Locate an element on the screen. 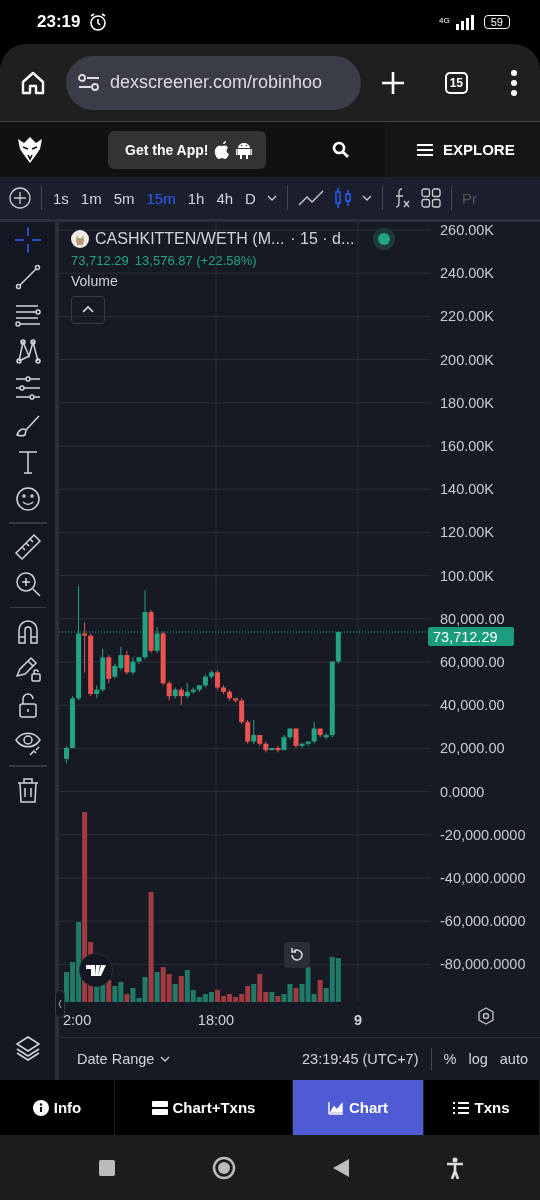 This screenshot has height=1200, width=540. explore-button: EXPLORE is located at coordinates (462, 149).